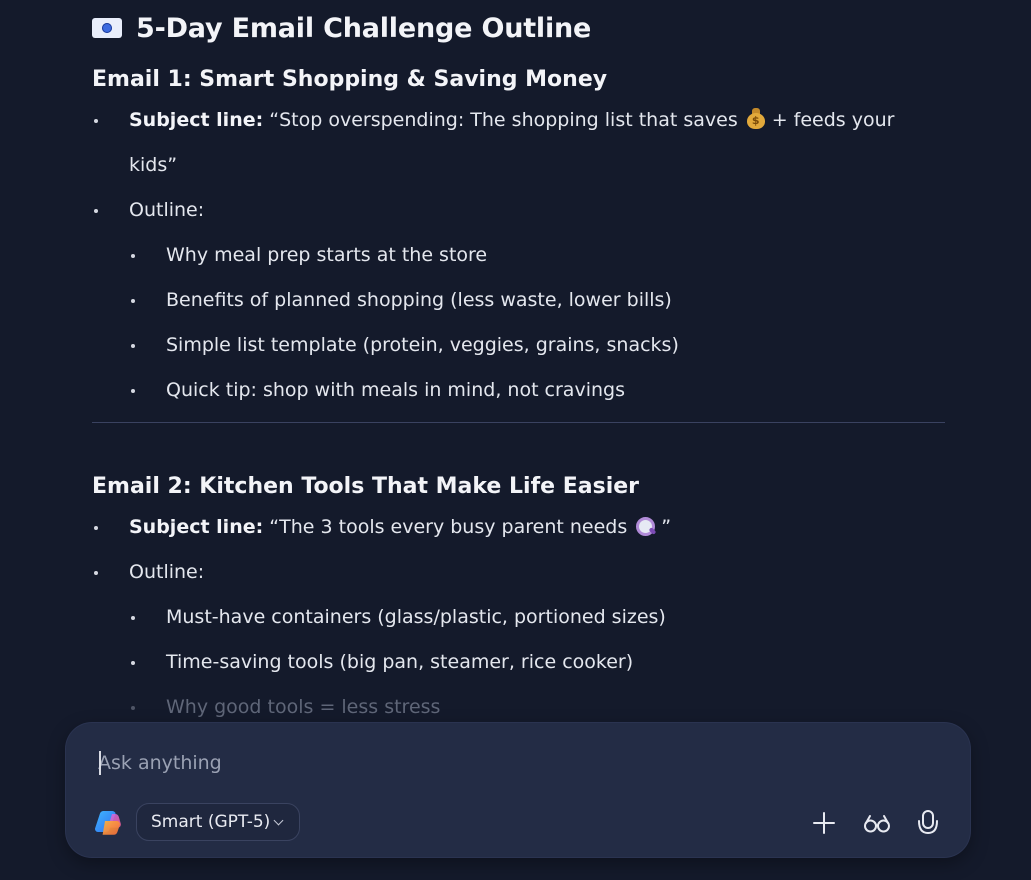 Image resolution: width=1031 pixels, height=880 pixels. What do you see at coordinates (519, 210) in the screenshot?
I see `email-1-outline: Outline:` at bounding box center [519, 210].